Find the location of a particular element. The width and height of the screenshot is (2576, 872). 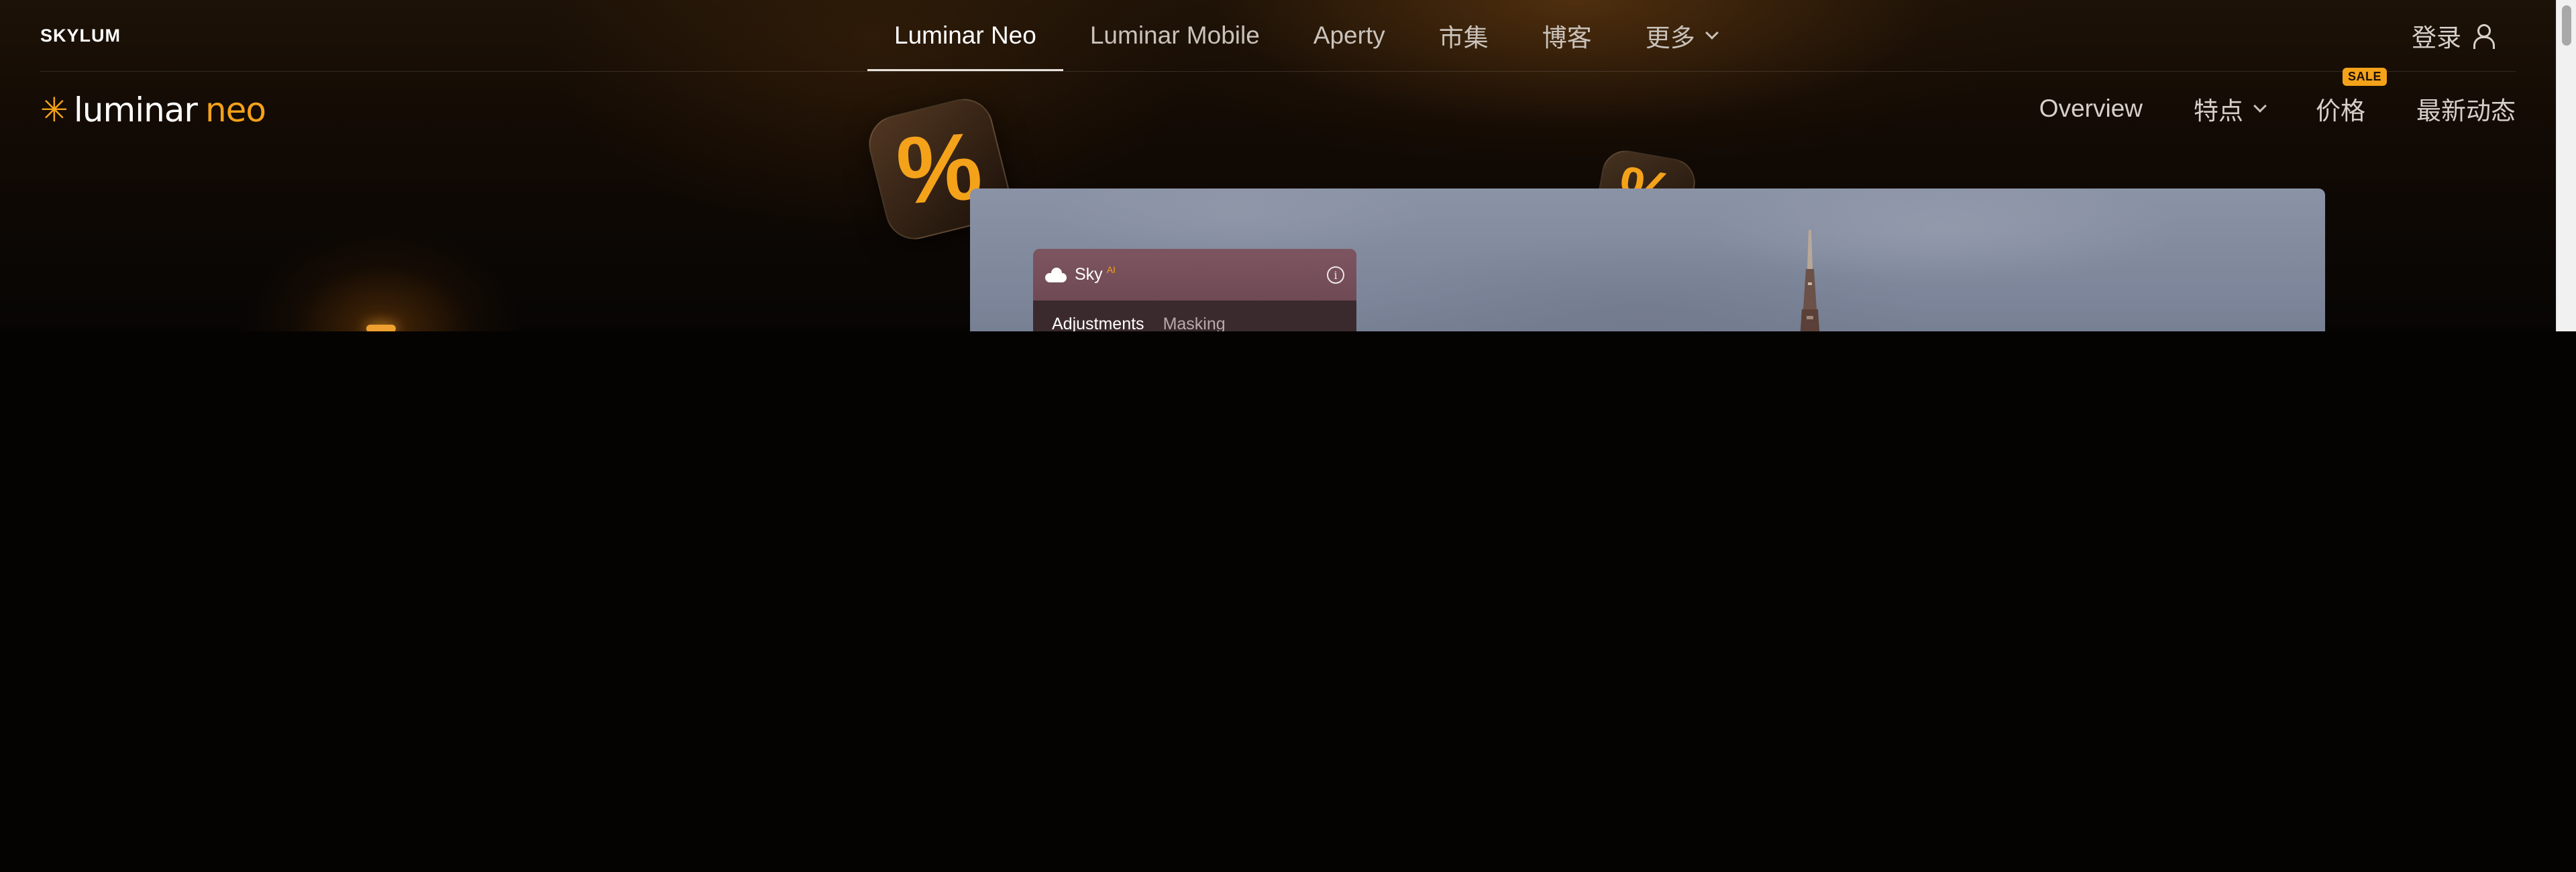

nav-more-dropdown: 更多 is located at coordinates (1681, 35).